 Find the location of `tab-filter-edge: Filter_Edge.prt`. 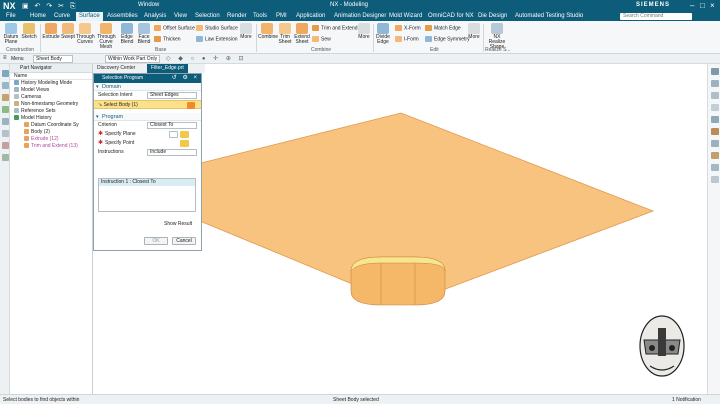

tab-filter-edge: Filter_Edge.prt is located at coordinates (167, 68).